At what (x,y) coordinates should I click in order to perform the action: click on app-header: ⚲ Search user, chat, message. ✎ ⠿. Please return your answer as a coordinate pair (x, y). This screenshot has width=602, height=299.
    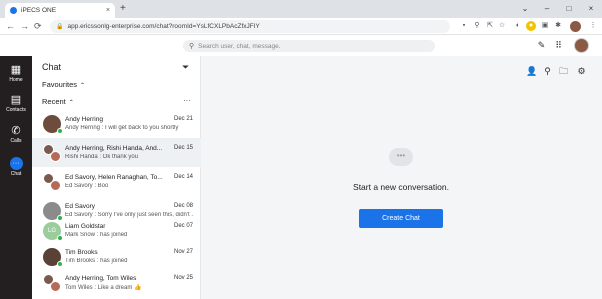
    Looking at the image, I should click on (301, 45).